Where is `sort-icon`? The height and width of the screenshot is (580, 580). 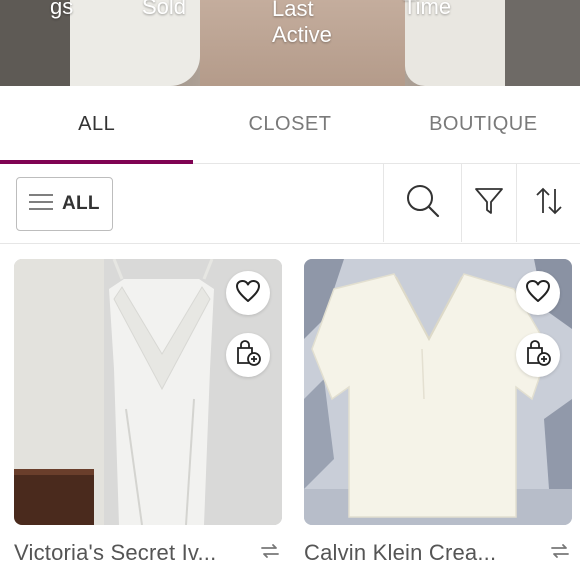 sort-icon is located at coordinates (549, 203).